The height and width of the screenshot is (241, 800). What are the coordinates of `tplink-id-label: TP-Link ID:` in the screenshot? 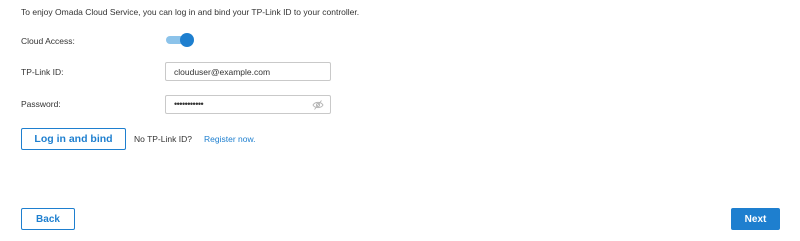 It's located at (42, 72).